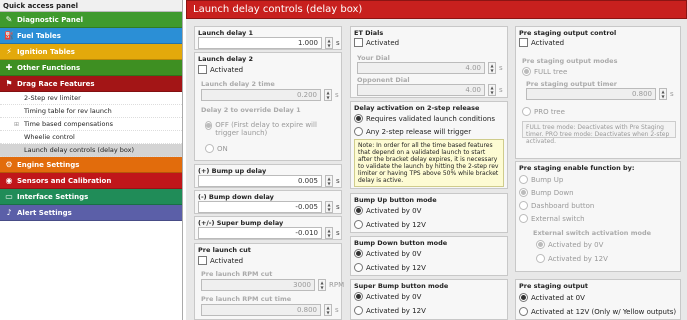 This screenshot has width=687, height=320. Describe the element at coordinates (328, 310) in the screenshot. I see `pre-launch-cut-time-spinner: ▲ ▼` at that location.